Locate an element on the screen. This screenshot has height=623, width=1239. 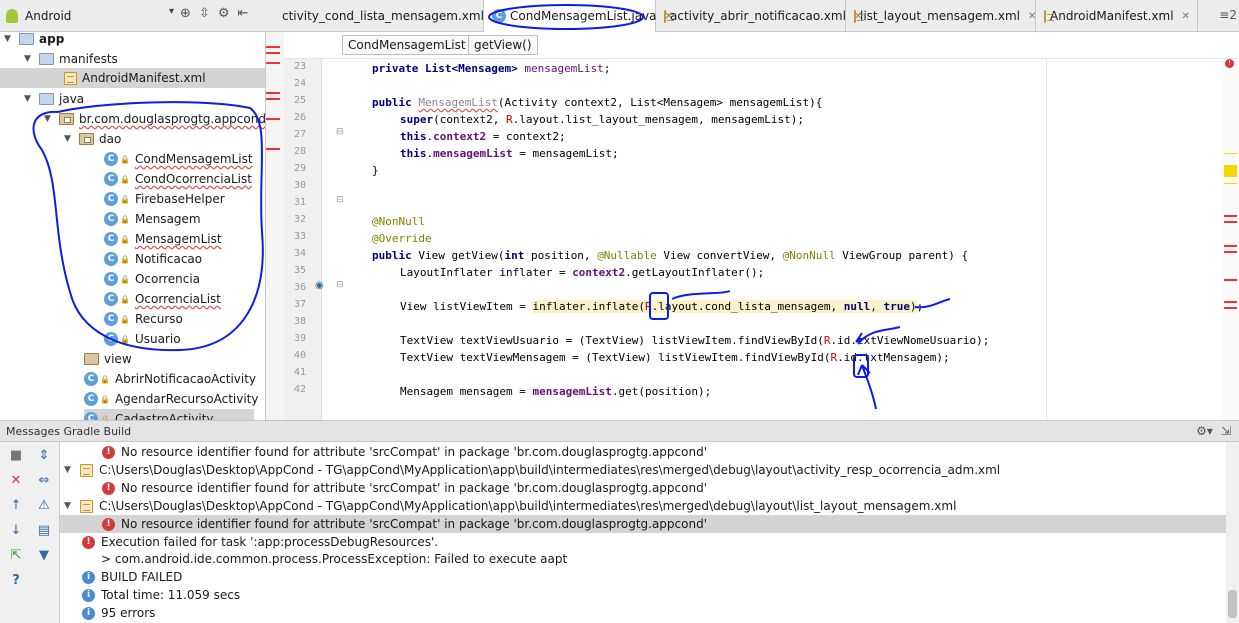
tab-label: CondMensagemList.java is located at coordinates (583, 16).